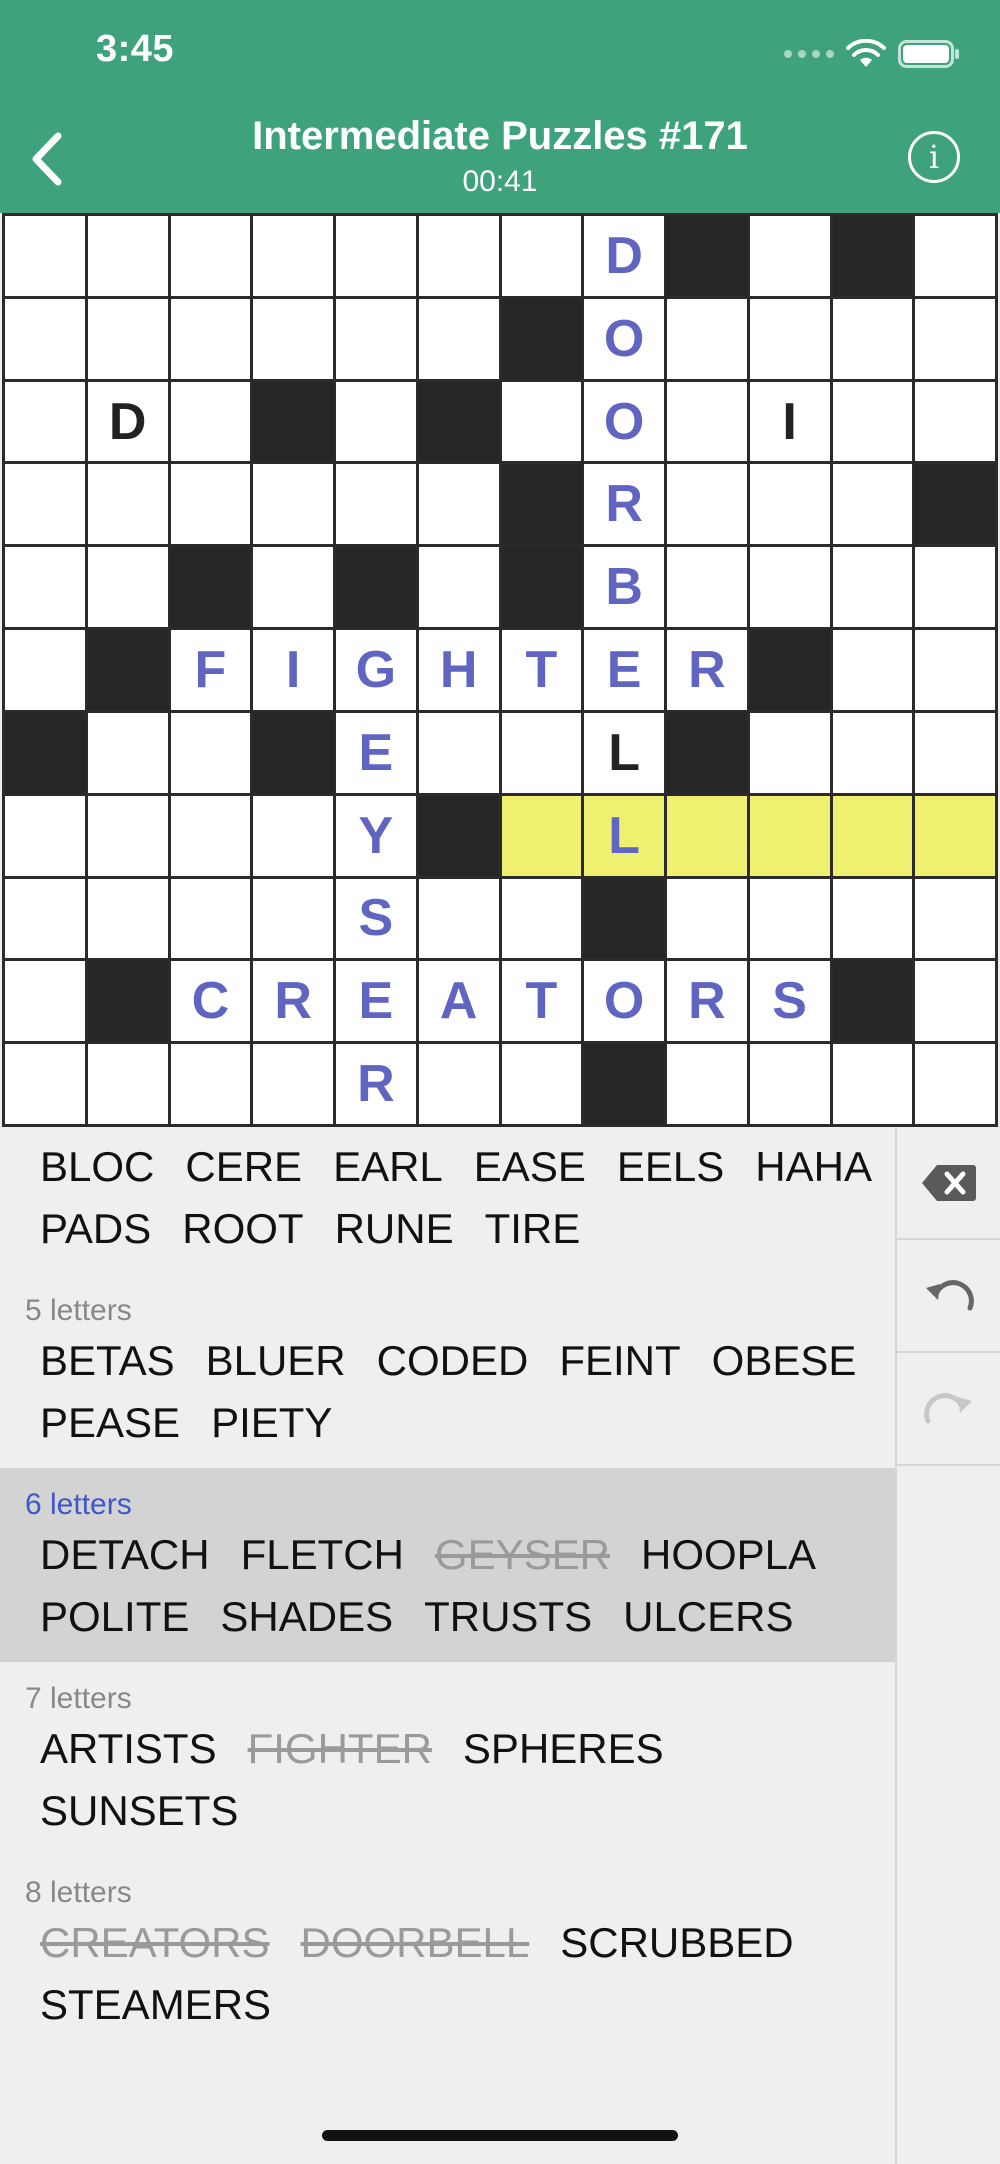  What do you see at coordinates (563, 1749) in the screenshot?
I see `word-item: SPHERES` at bounding box center [563, 1749].